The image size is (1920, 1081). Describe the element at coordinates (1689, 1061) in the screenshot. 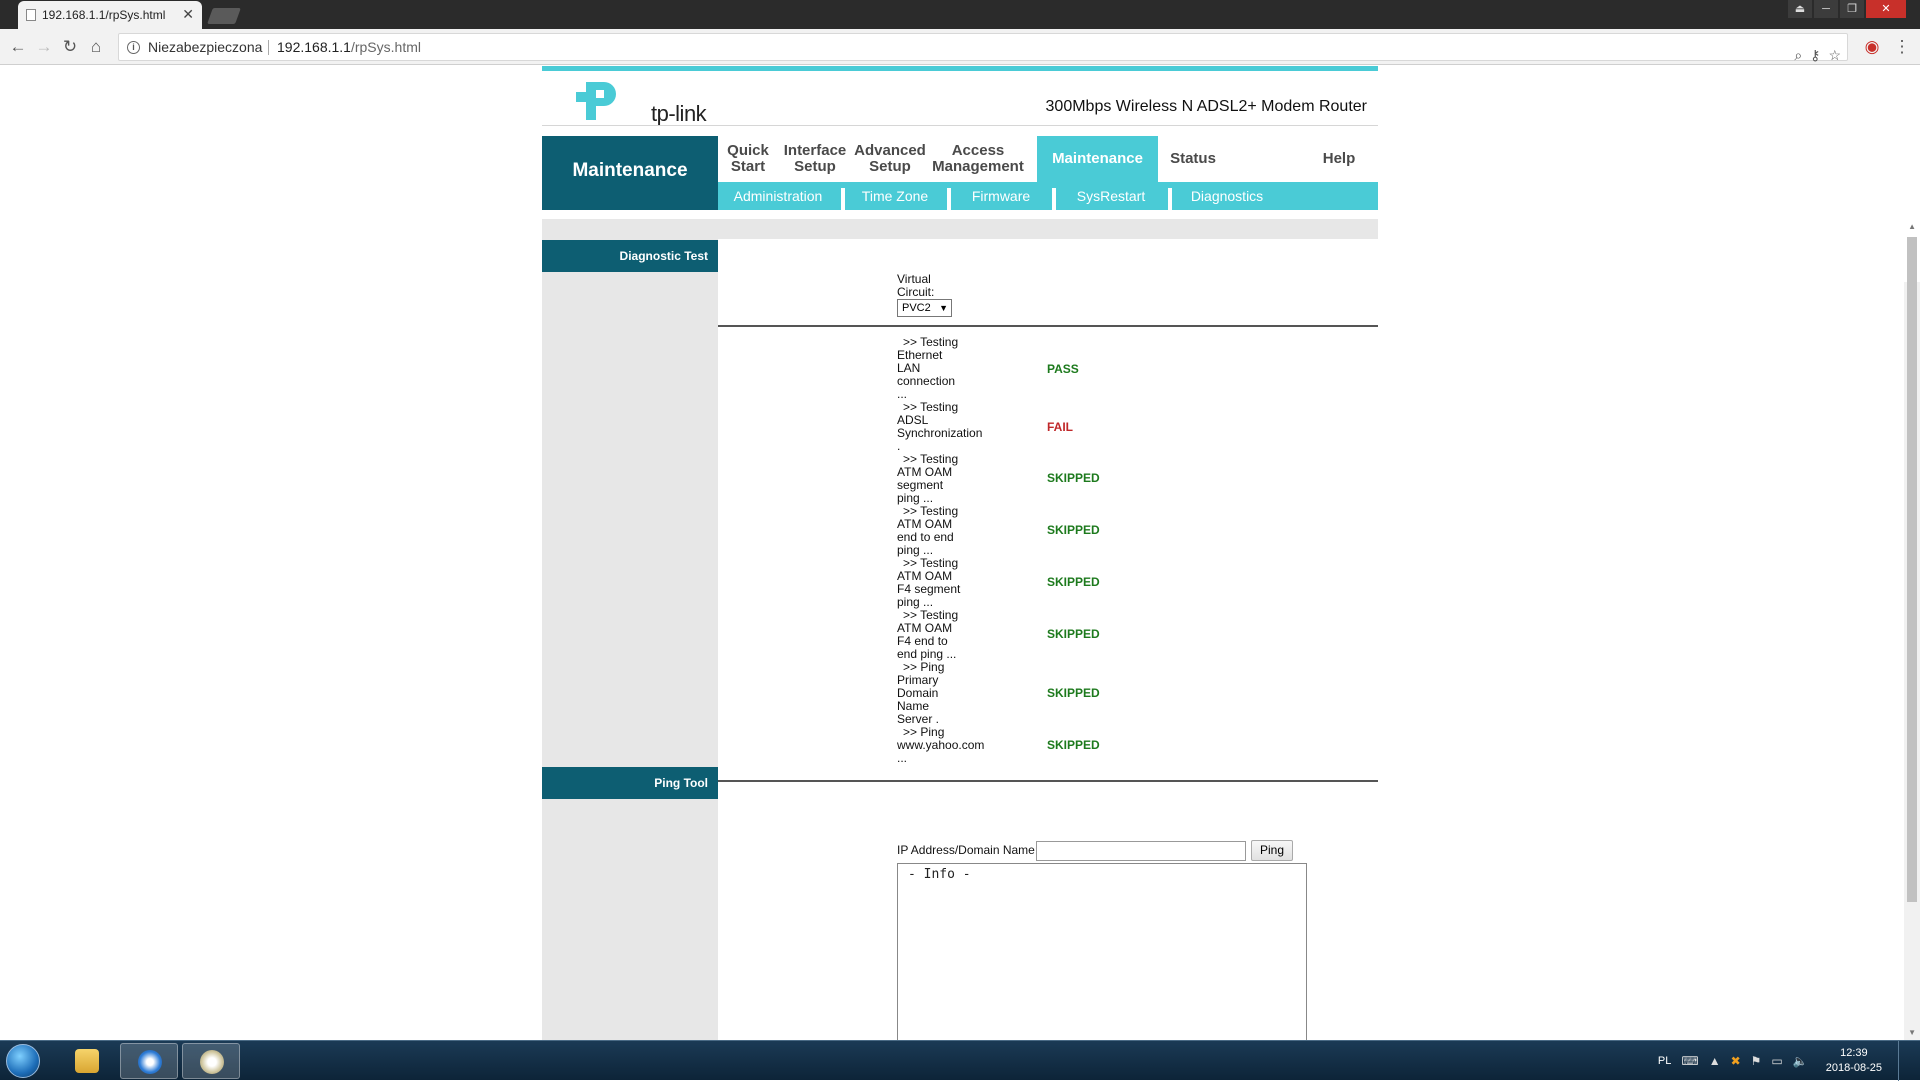

I see `keyboard-icon: ⌨` at that location.